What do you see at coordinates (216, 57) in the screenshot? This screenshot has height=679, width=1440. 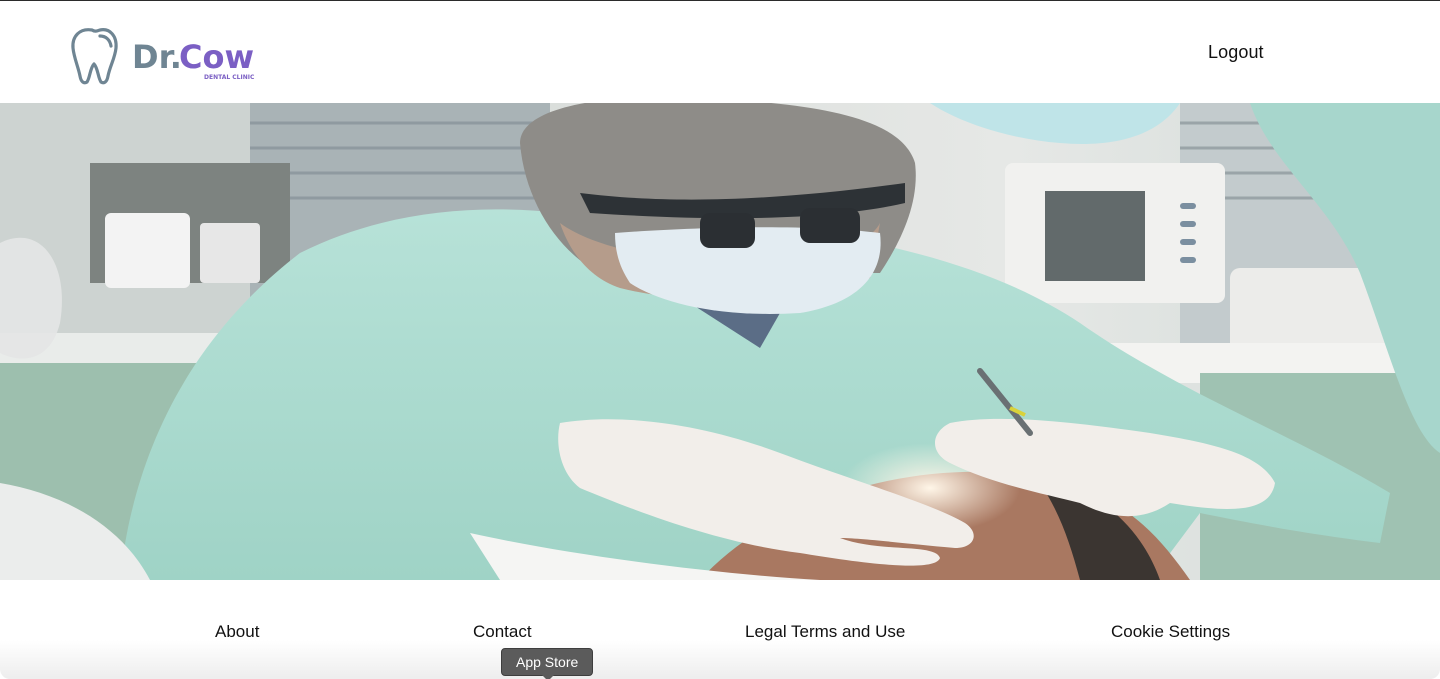 I see `logo-cow-text: Cow` at bounding box center [216, 57].